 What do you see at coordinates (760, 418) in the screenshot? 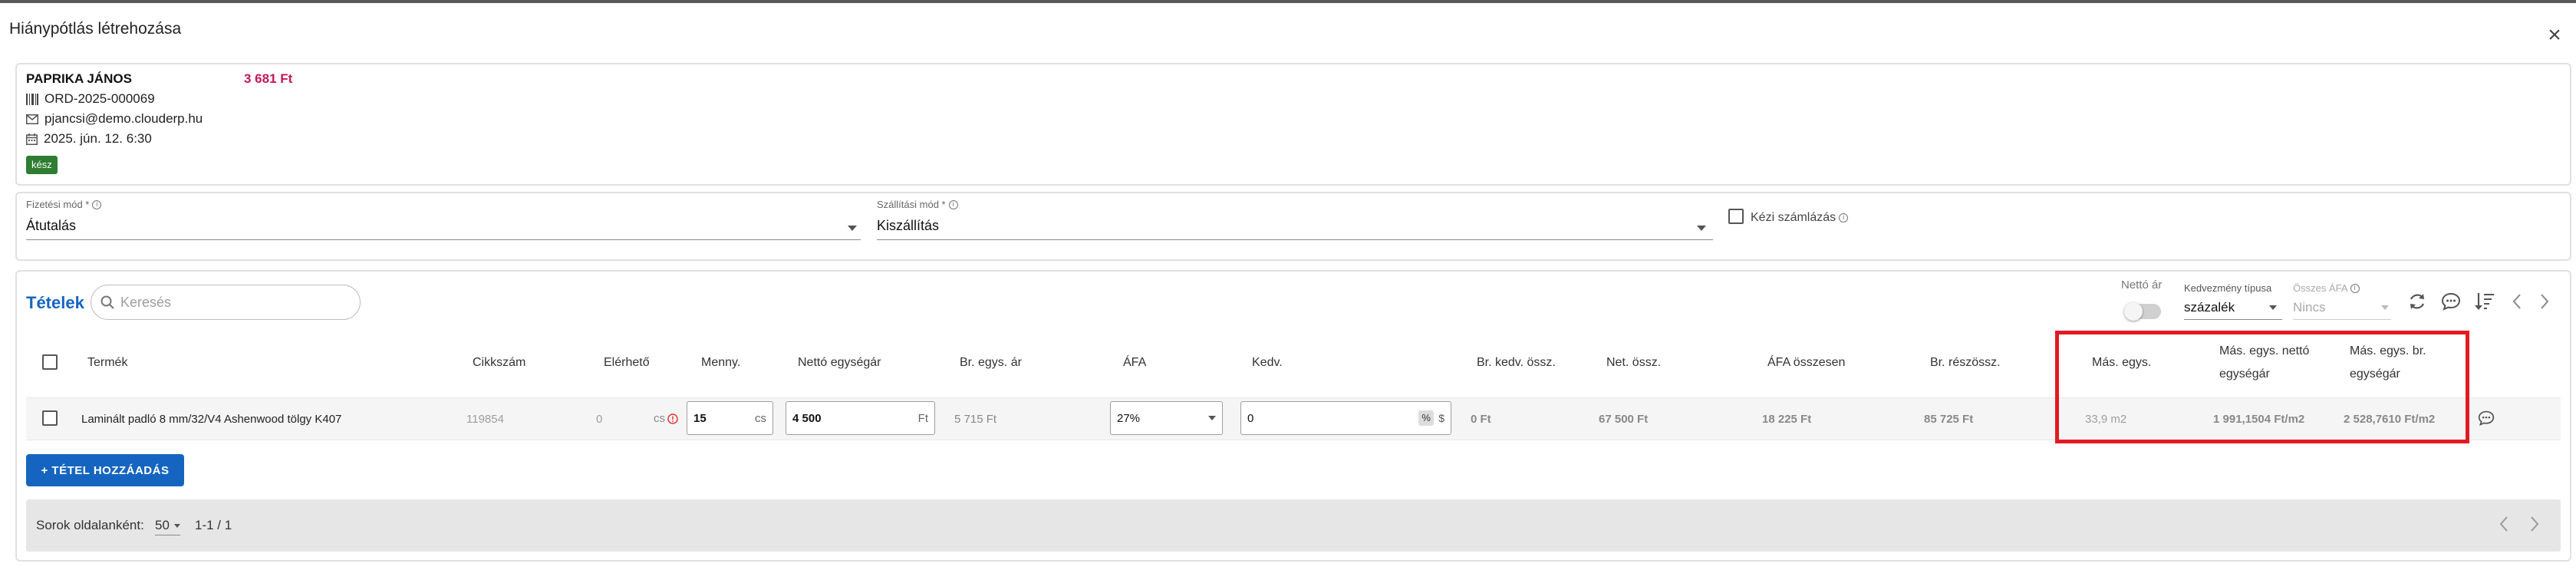
I see `qty-unit: cs` at bounding box center [760, 418].